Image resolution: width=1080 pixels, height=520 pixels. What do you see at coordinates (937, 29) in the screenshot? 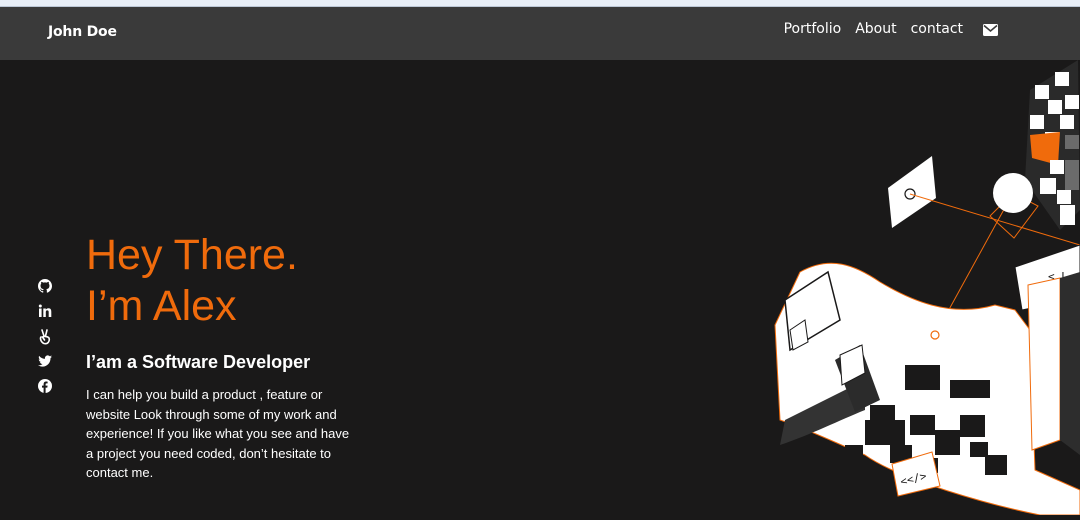
I see `nav-link-contact: contact` at bounding box center [937, 29].